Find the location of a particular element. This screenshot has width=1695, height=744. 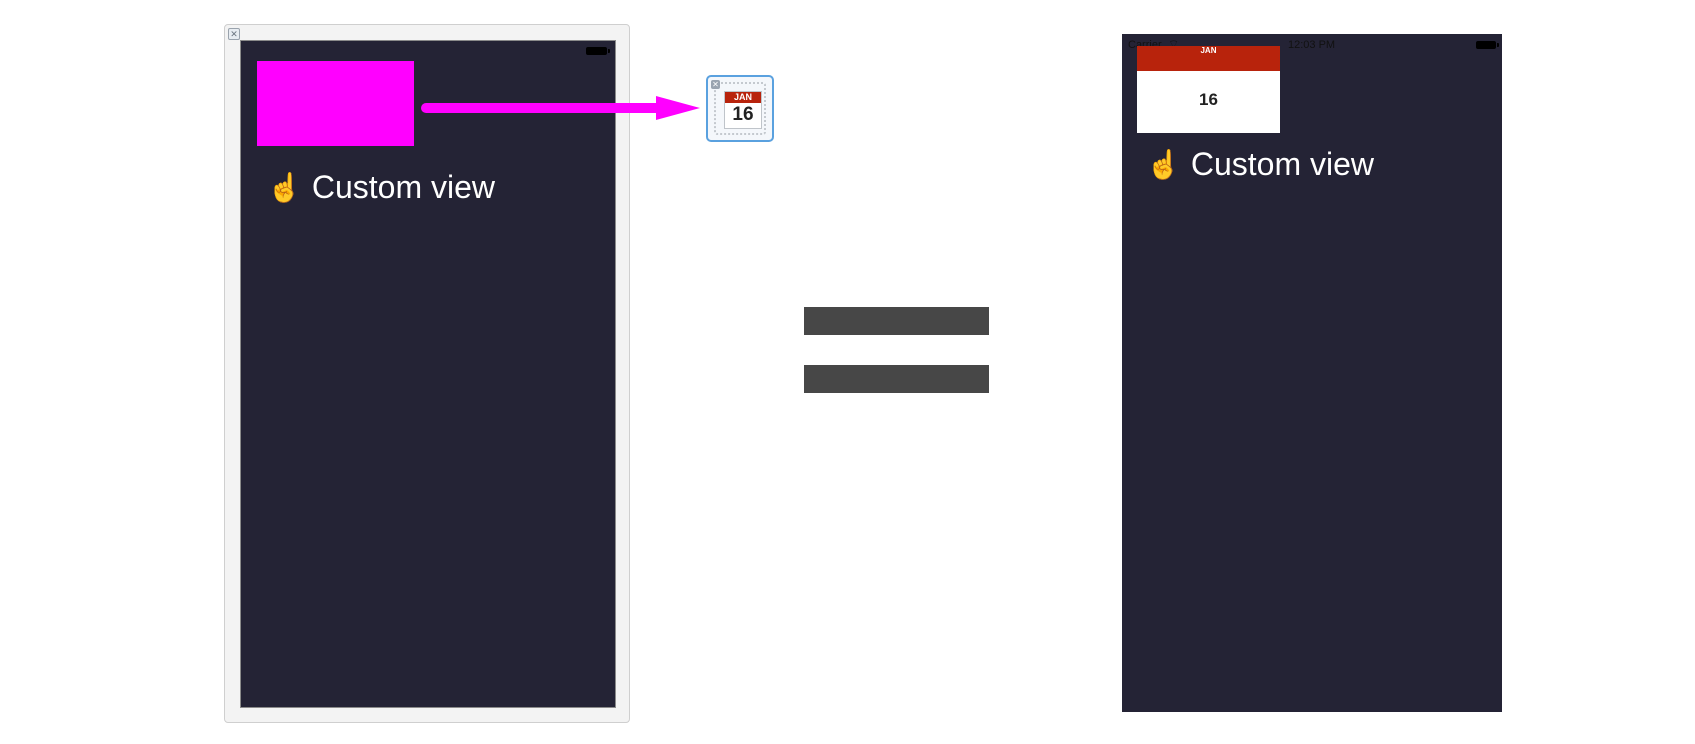

simulator-label: Custom view is located at coordinates (1282, 164).